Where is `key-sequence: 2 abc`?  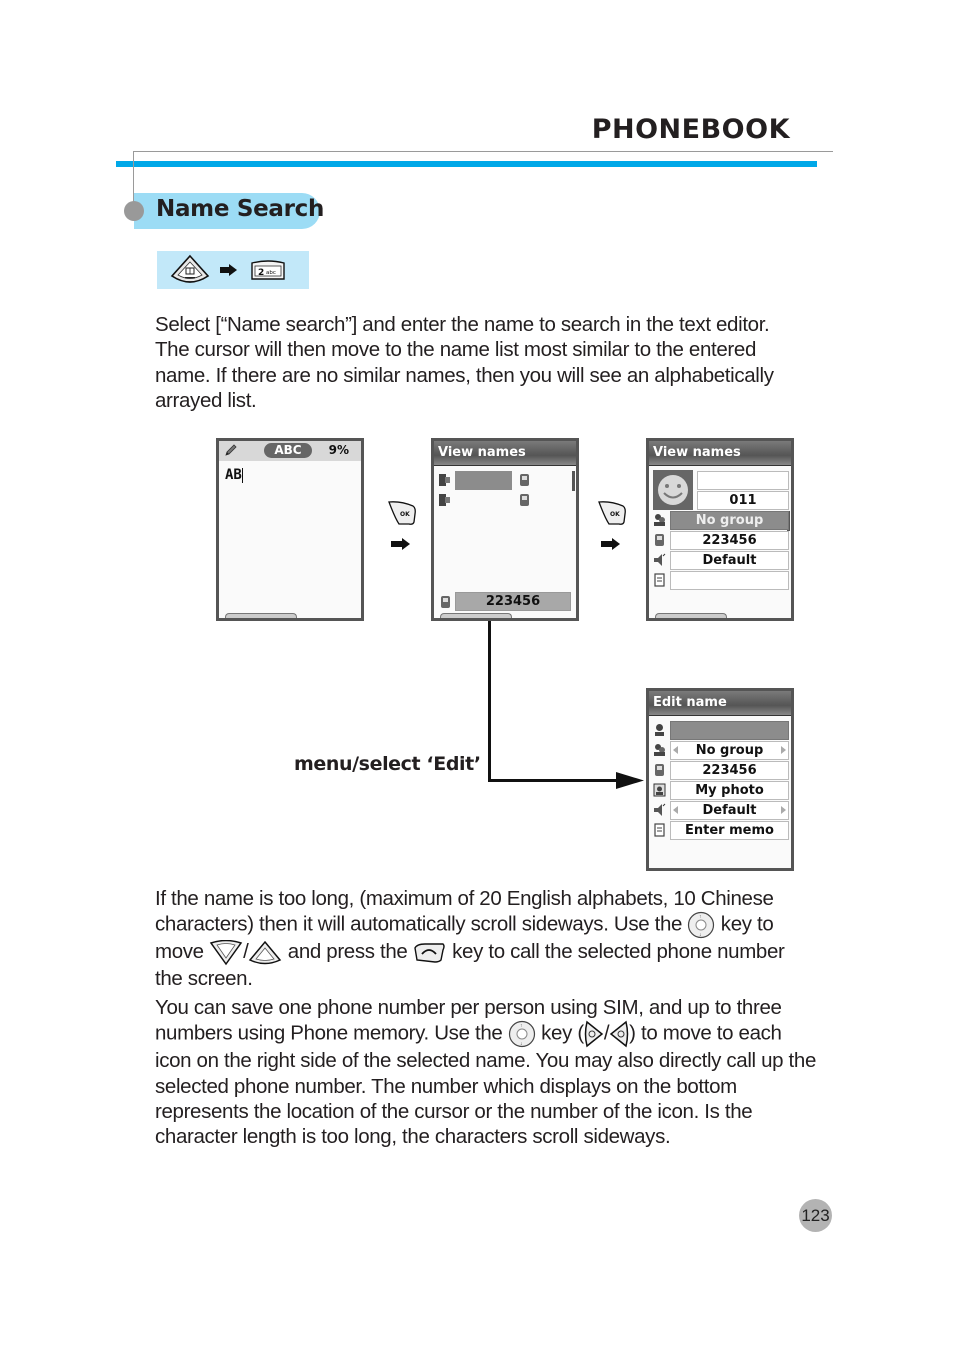 key-sequence: 2 abc is located at coordinates (233, 270).